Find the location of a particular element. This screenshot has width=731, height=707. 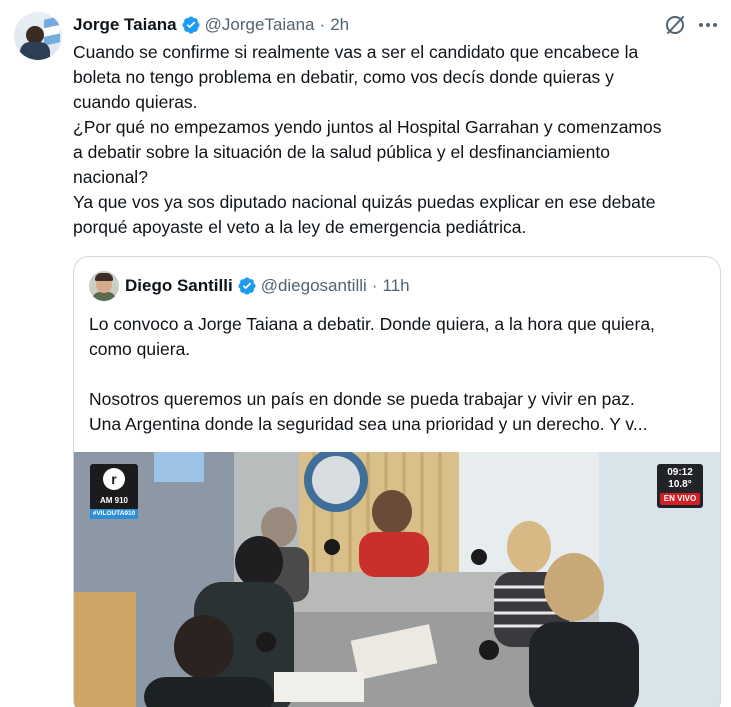

quoted-author-handle: @diegosantilli is located at coordinates (313, 285).